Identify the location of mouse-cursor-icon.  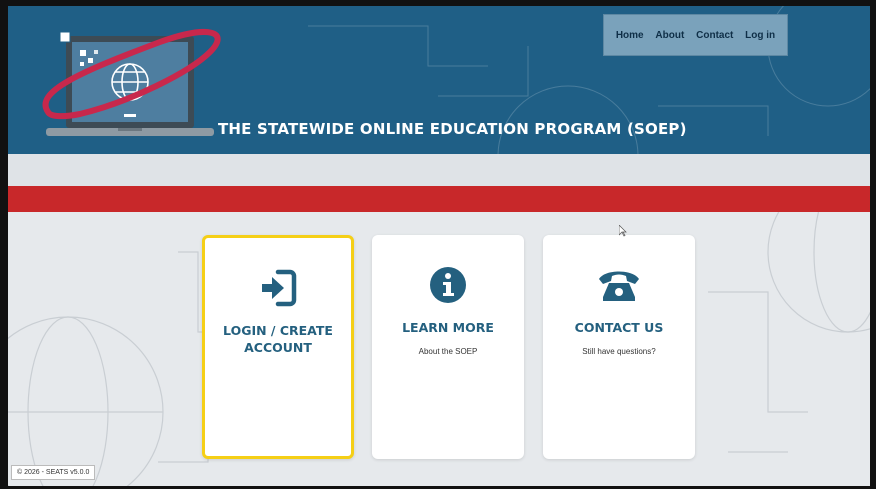
(623, 231).